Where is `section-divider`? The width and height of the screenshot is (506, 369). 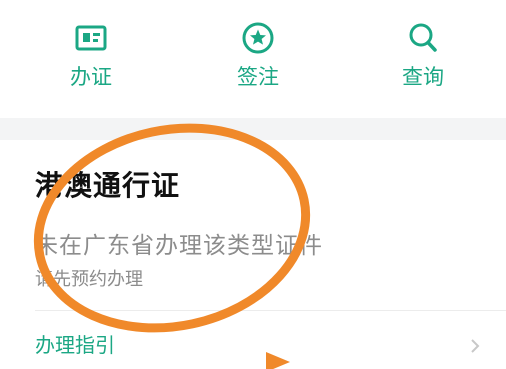 section-divider is located at coordinates (253, 129).